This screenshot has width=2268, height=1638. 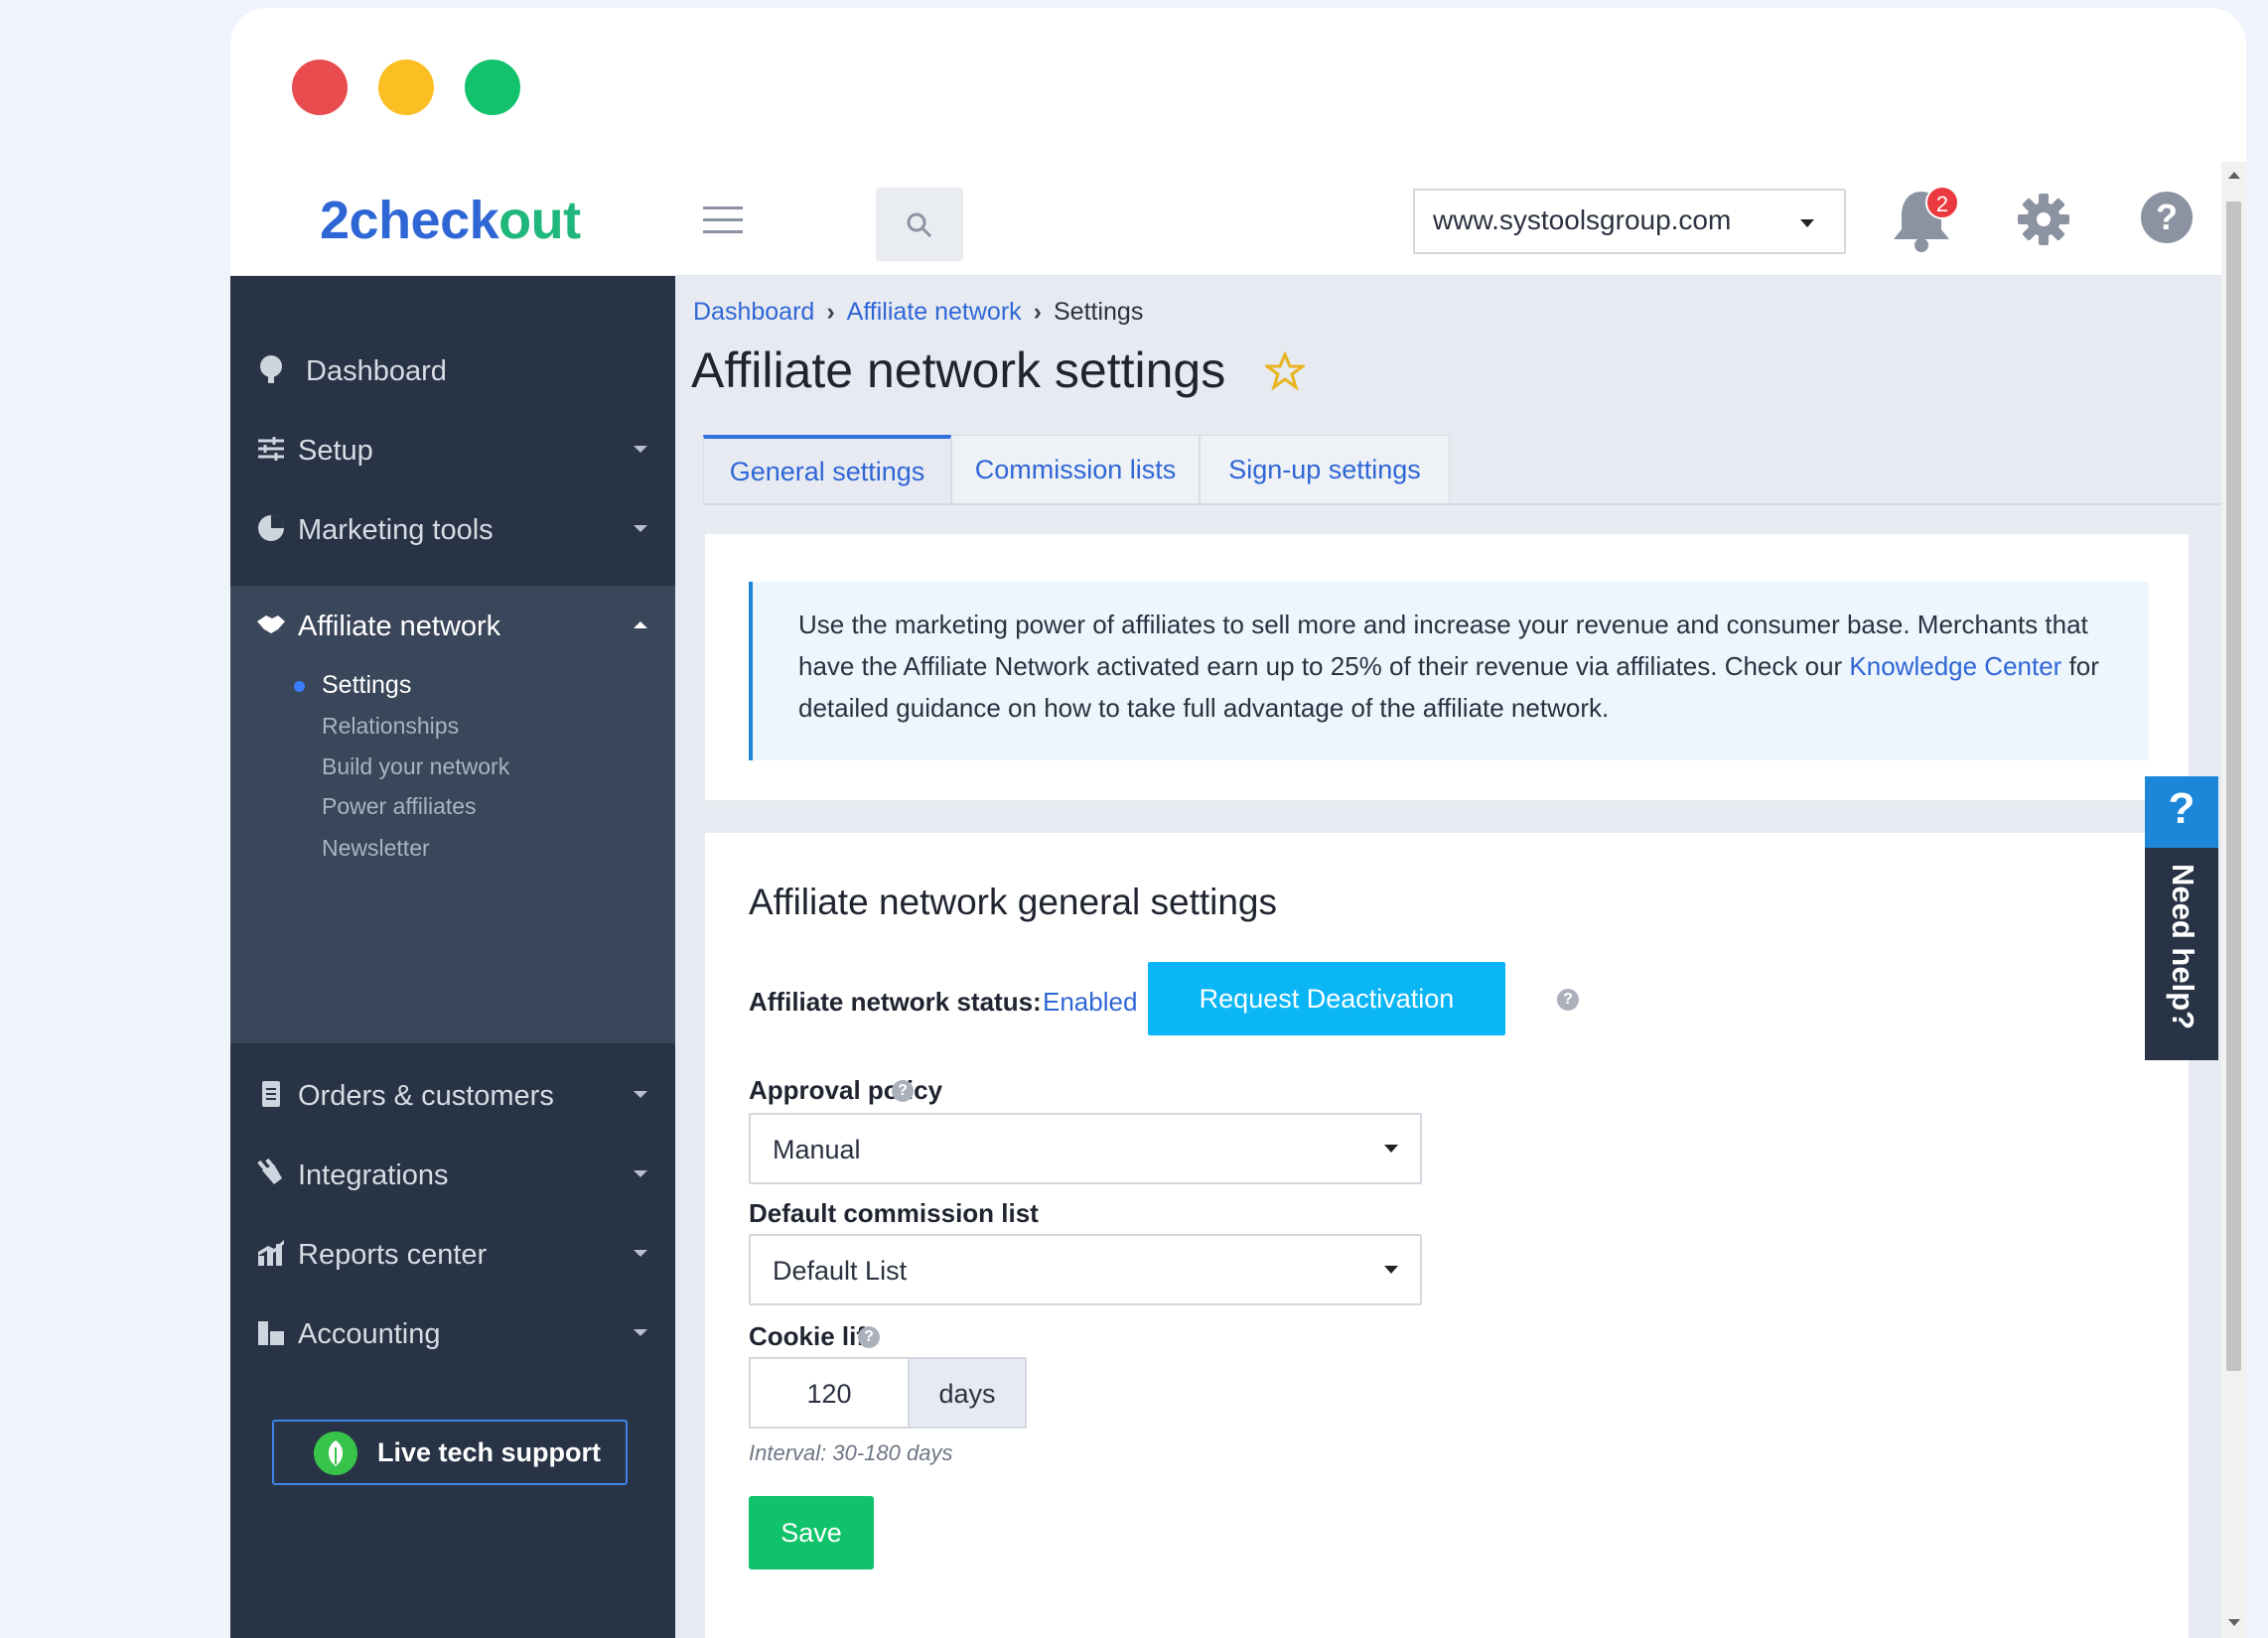 What do you see at coordinates (489, 1452) in the screenshot?
I see `live-tech-support-label: Live tech support` at bounding box center [489, 1452].